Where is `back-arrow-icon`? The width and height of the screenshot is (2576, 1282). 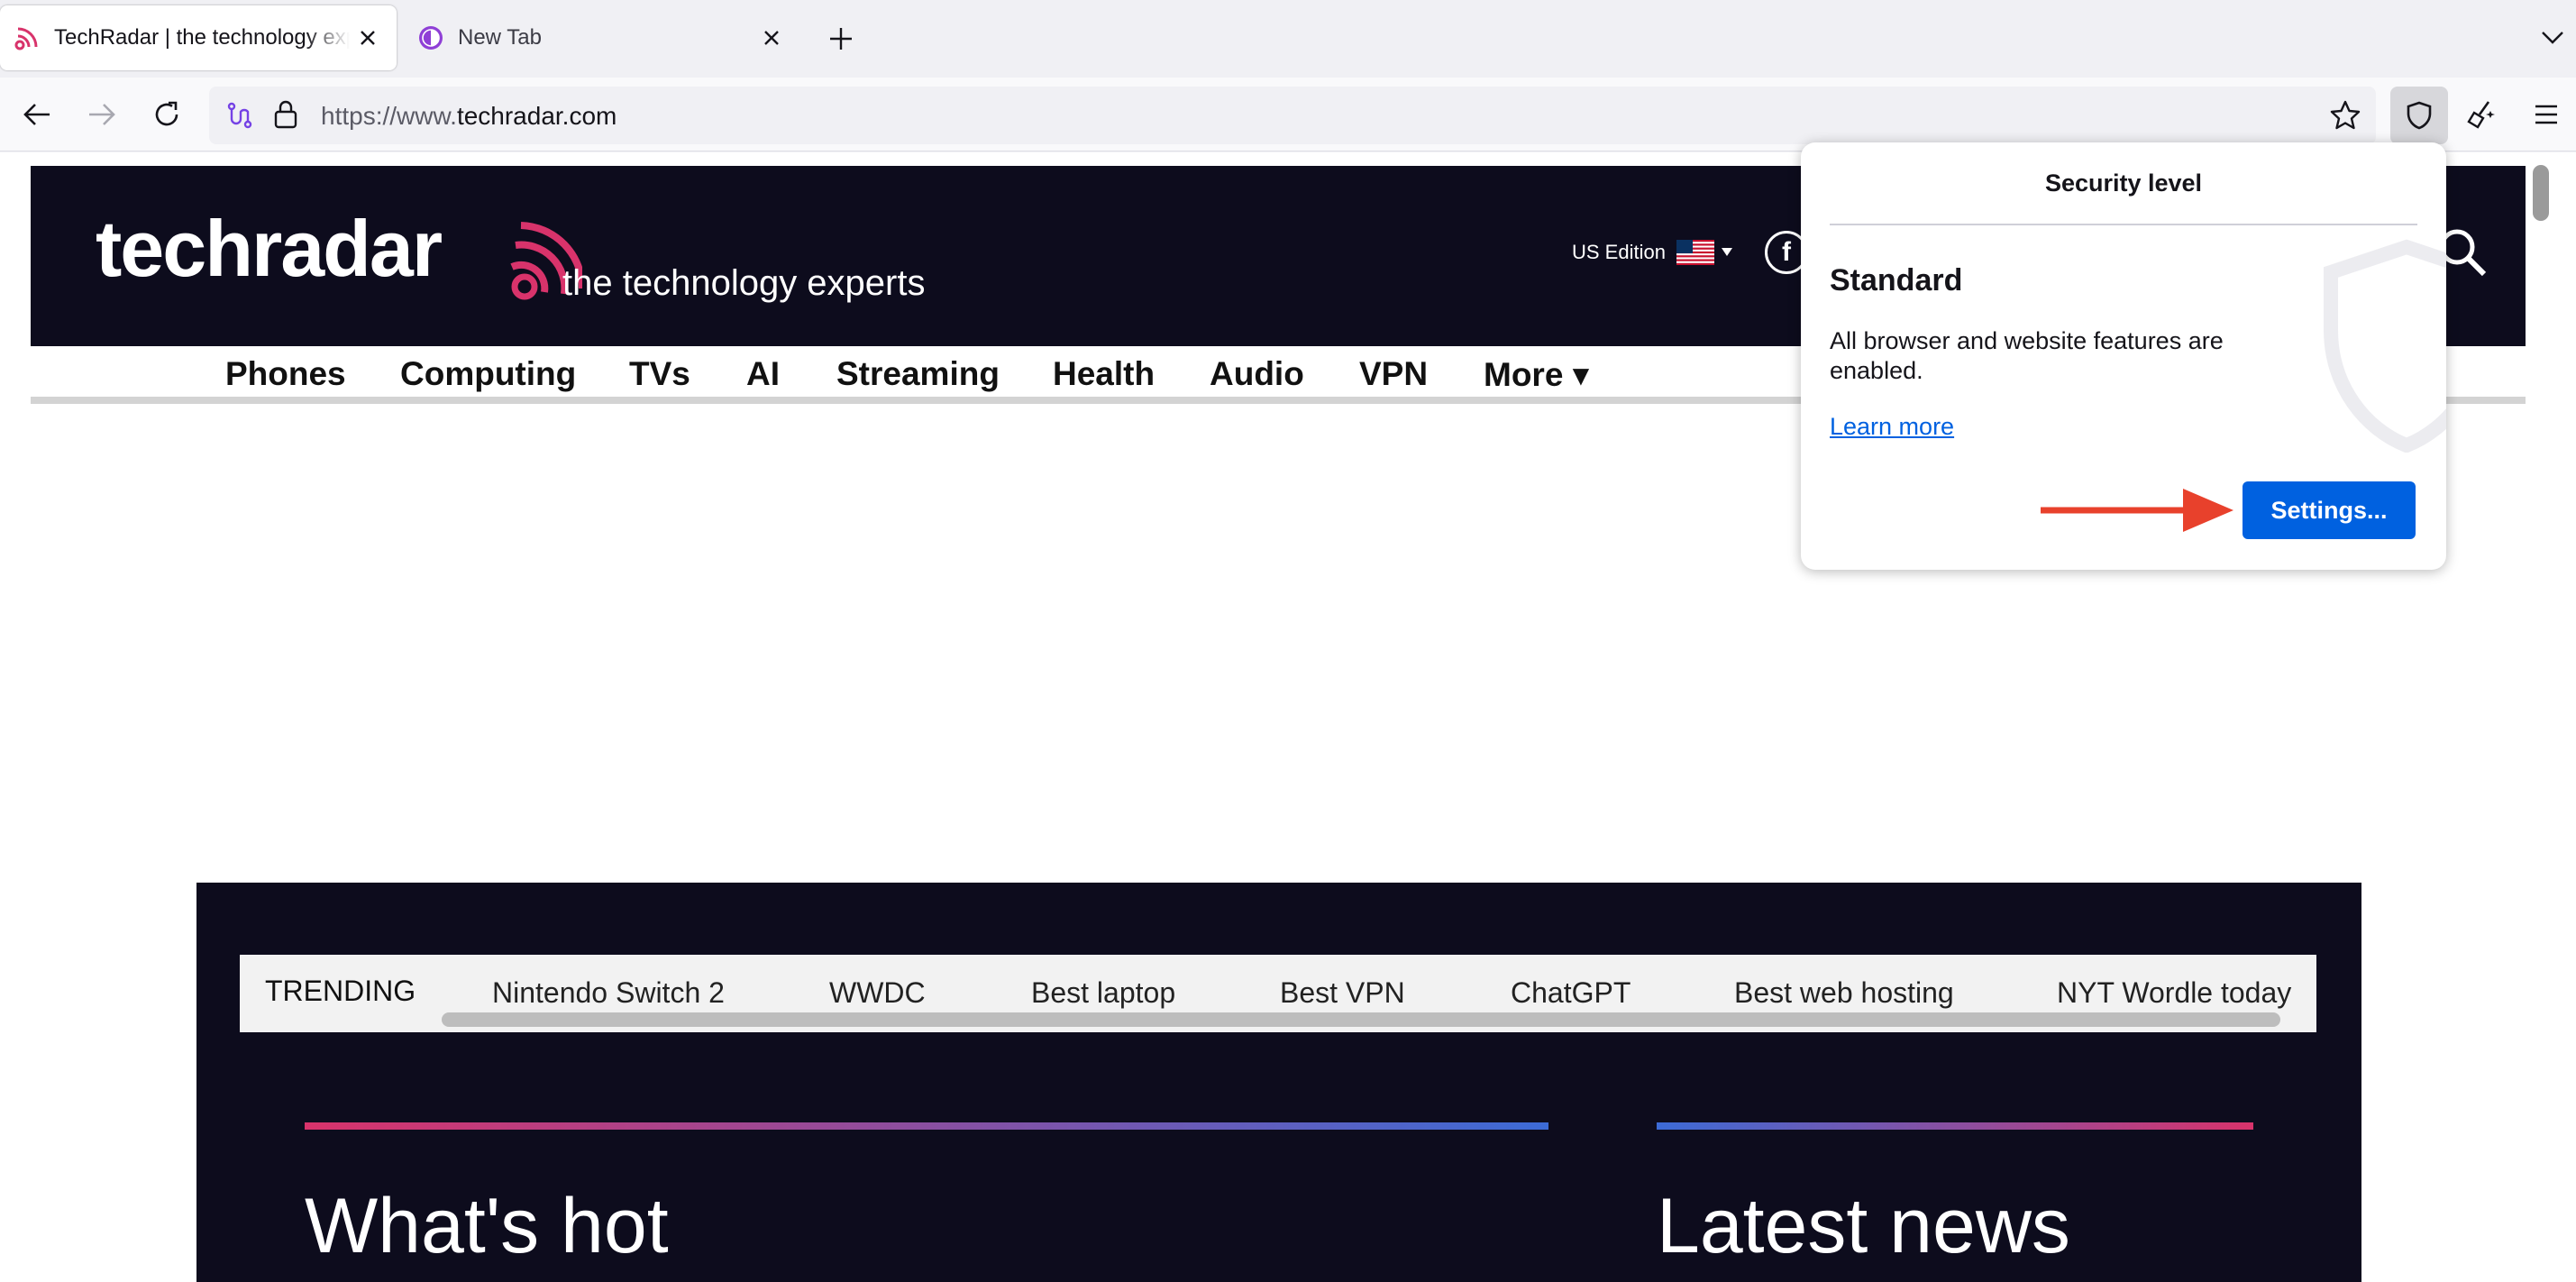 back-arrow-icon is located at coordinates (36, 114).